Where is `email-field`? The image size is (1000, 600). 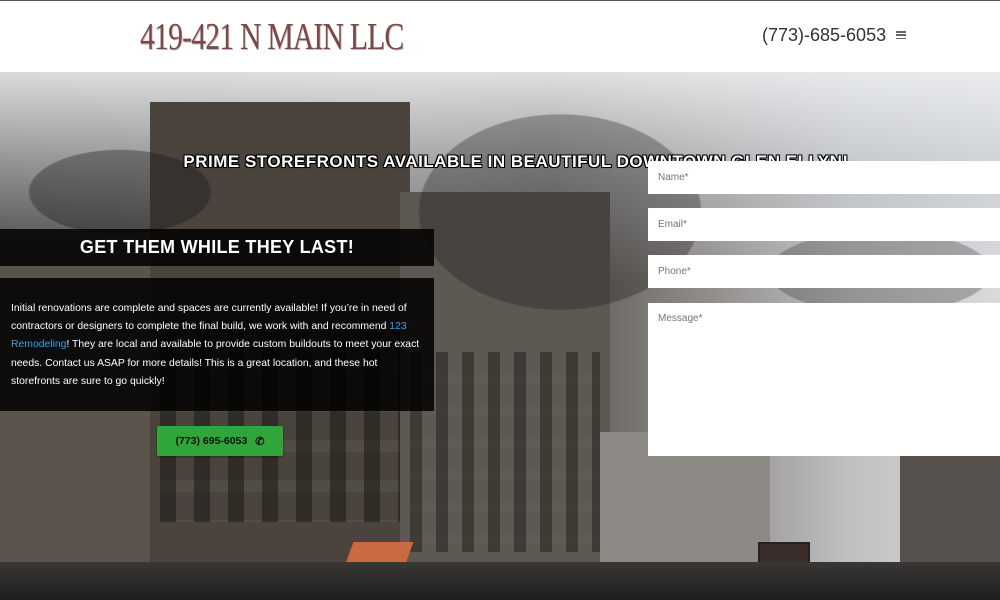 email-field is located at coordinates (824, 224).